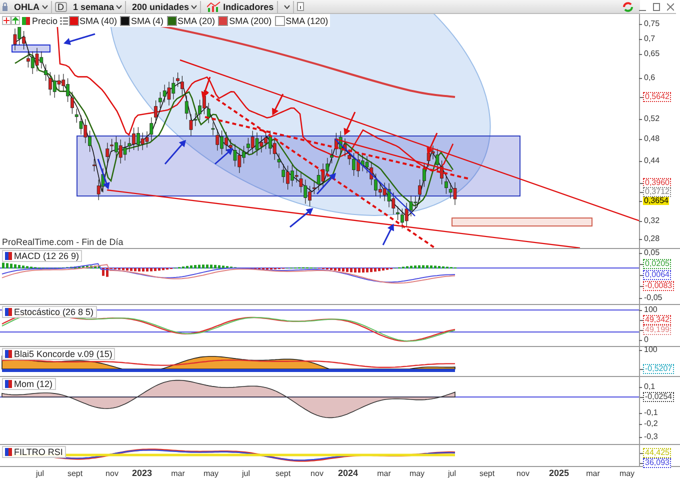 The height and width of the screenshot is (493, 680). Describe the element at coordinates (64, 20) in the screenshot. I see `list-icon` at that location.